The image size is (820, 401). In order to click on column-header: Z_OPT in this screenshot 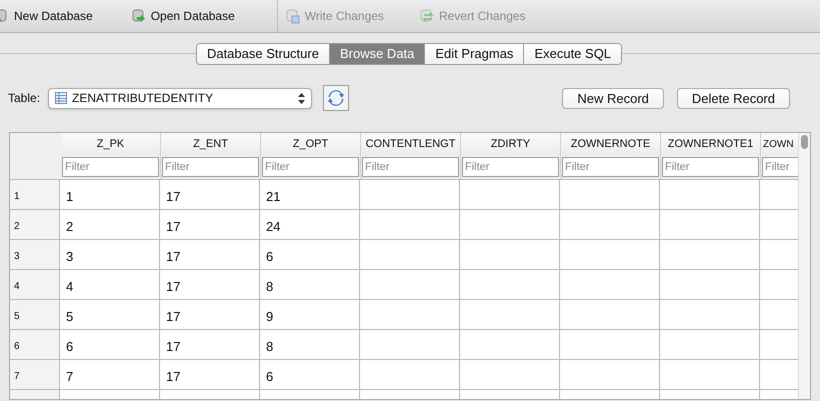, I will do `click(311, 144)`.